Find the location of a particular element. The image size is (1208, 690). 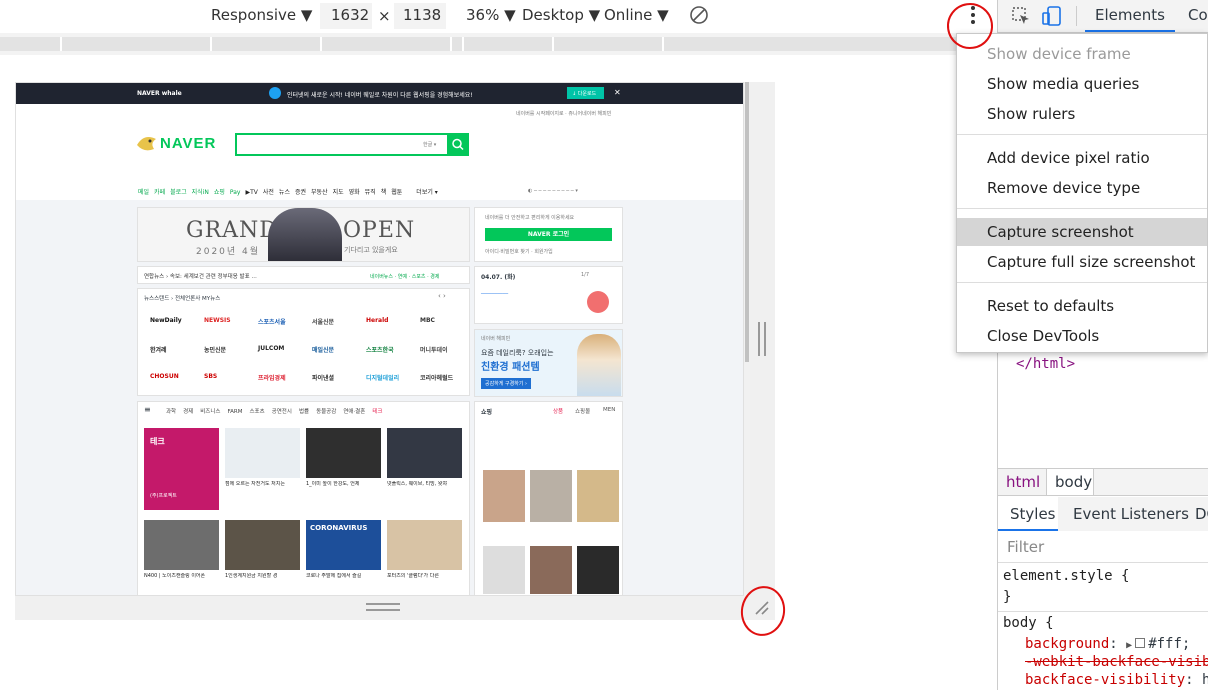

nav-item: 영화 is located at coordinates (354, 192).